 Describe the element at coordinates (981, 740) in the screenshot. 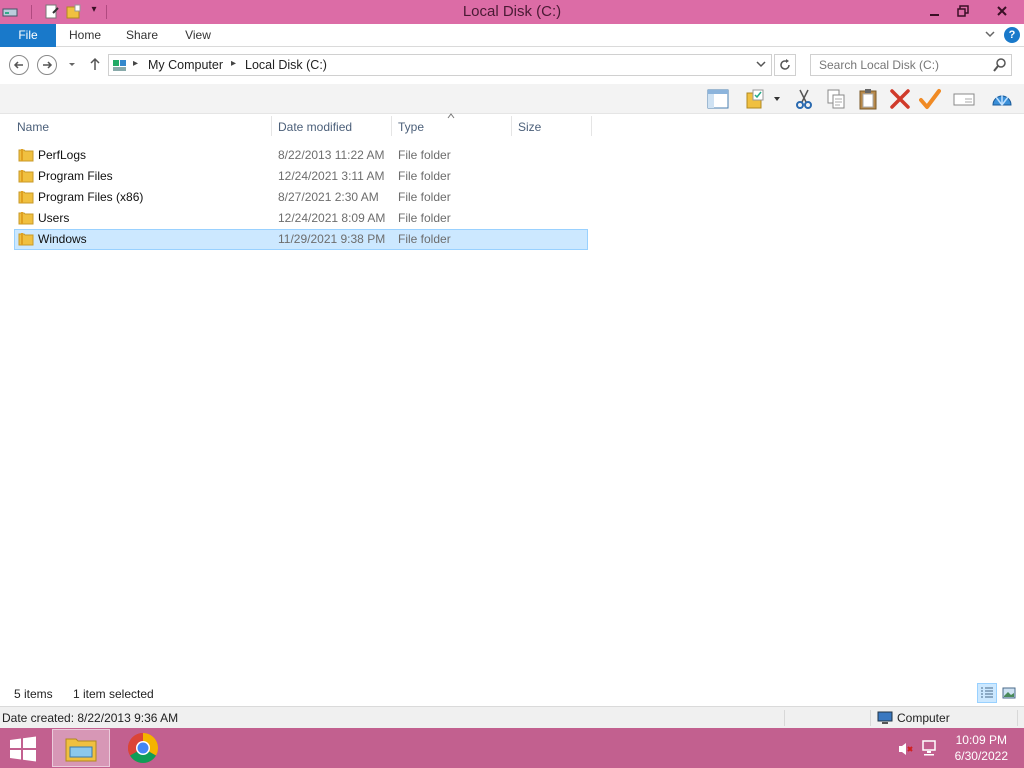

I see `clock-time: 10:09 PM` at that location.